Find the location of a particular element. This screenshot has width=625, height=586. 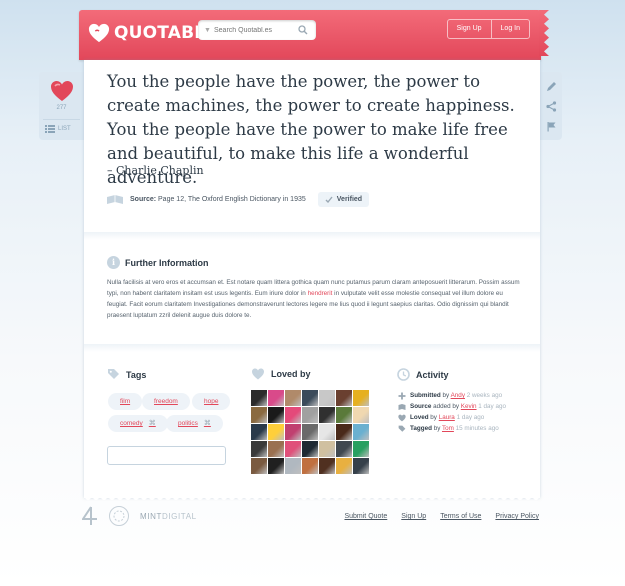

tag-label: politics is located at coordinates (188, 423).